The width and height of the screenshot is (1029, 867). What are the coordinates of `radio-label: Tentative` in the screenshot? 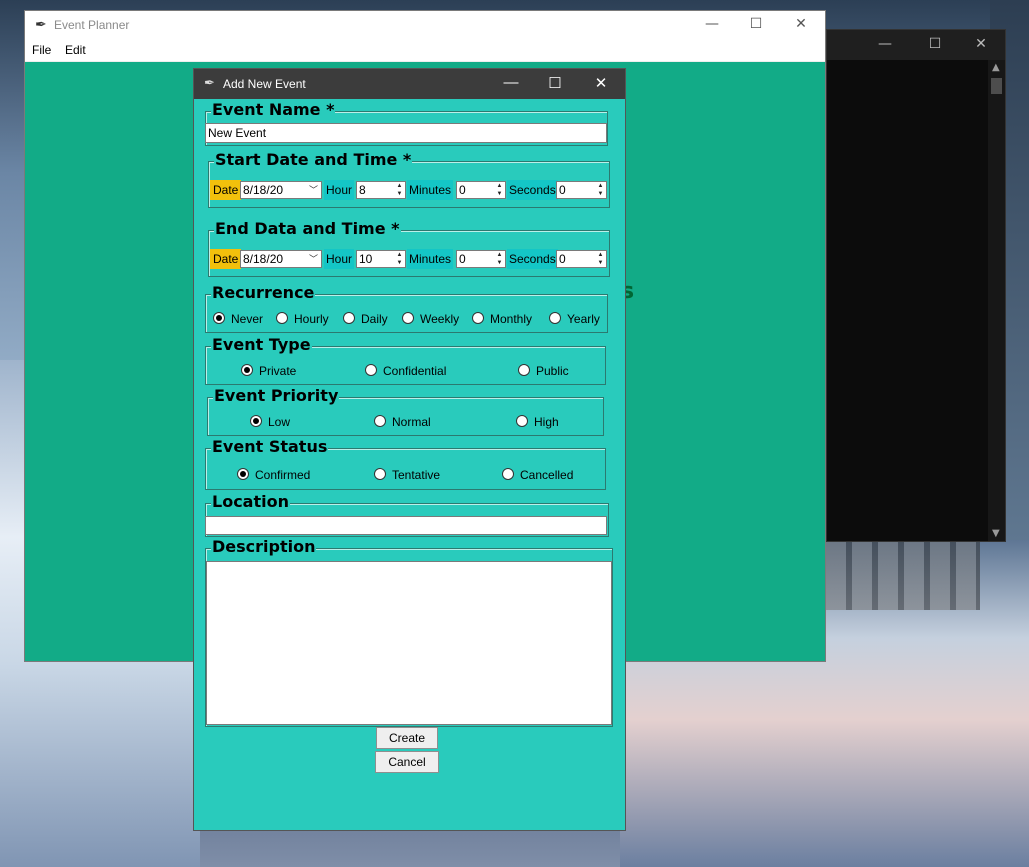 It's located at (416, 475).